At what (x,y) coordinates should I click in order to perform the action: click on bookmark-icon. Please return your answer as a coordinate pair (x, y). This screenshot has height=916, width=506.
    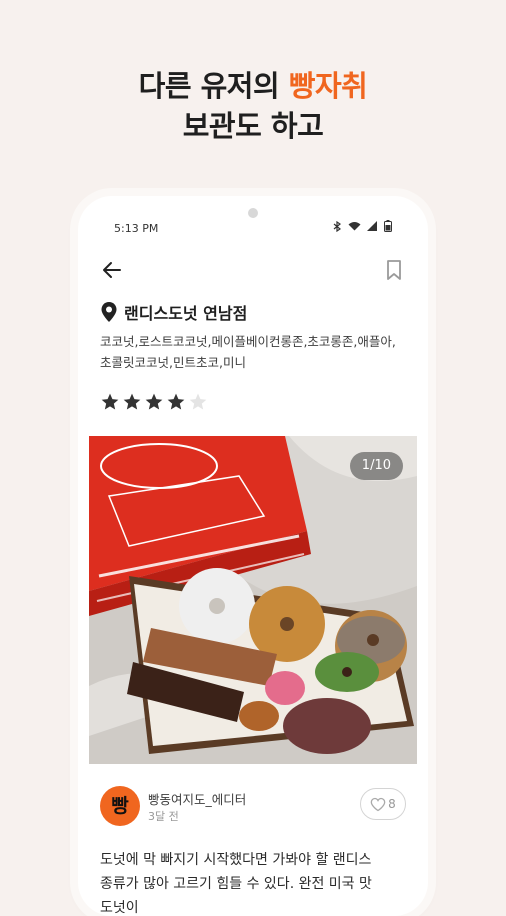
    Looking at the image, I should click on (394, 270).